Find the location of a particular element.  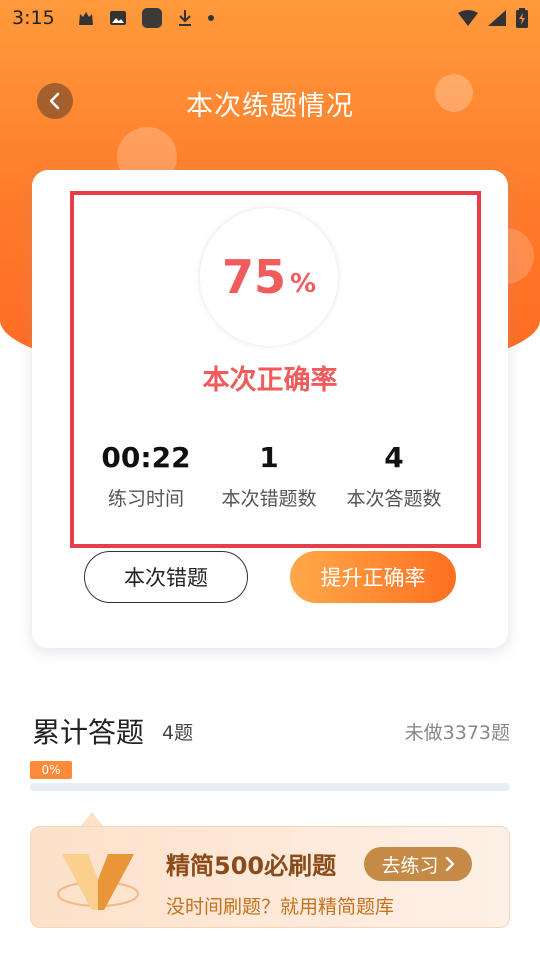

stat-value: 00:22 is located at coordinates (146, 457).